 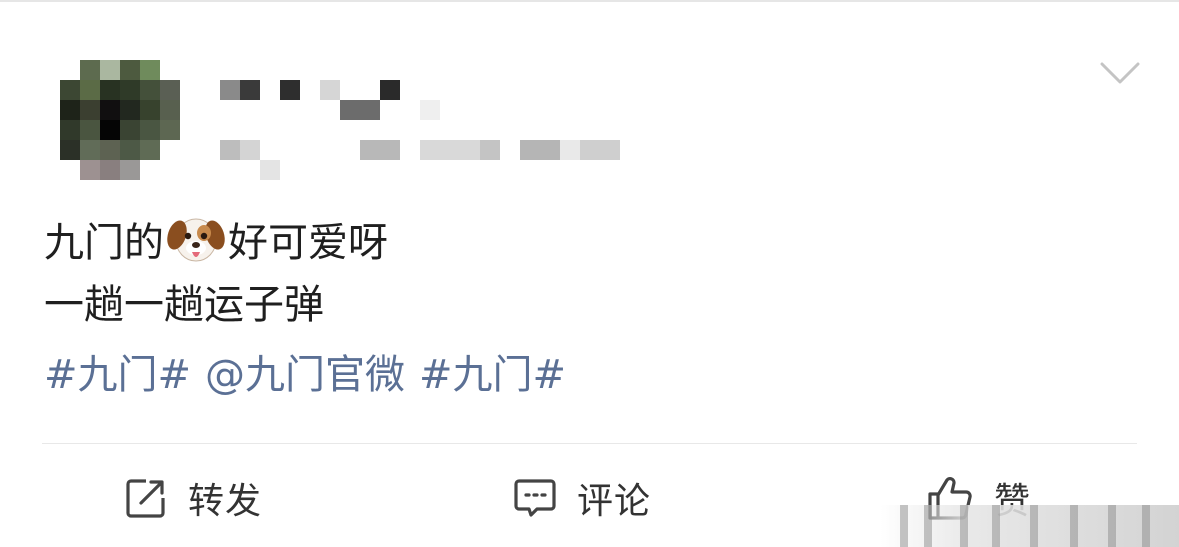 I want to click on avatar, so click(x=120, y=120).